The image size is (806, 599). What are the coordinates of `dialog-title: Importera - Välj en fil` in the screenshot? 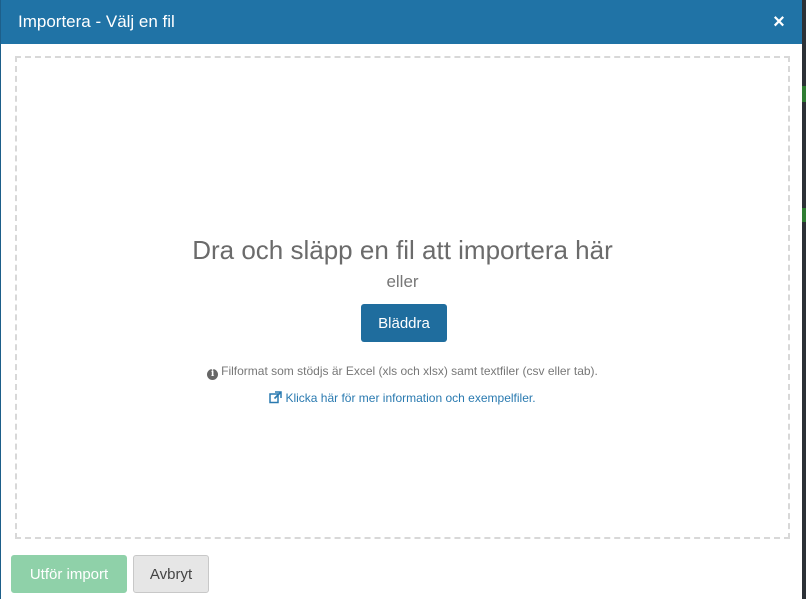 It's located at (96, 21).